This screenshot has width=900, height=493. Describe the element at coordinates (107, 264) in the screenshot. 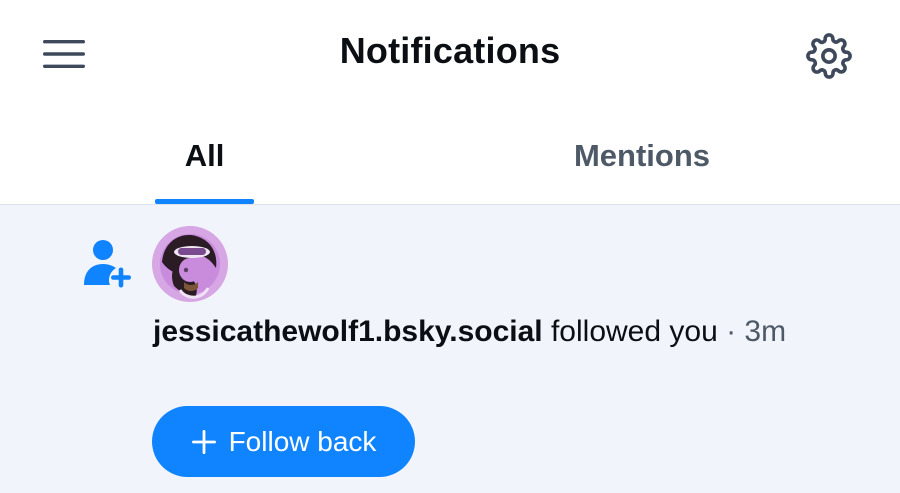

I see `person-add-icon` at that location.